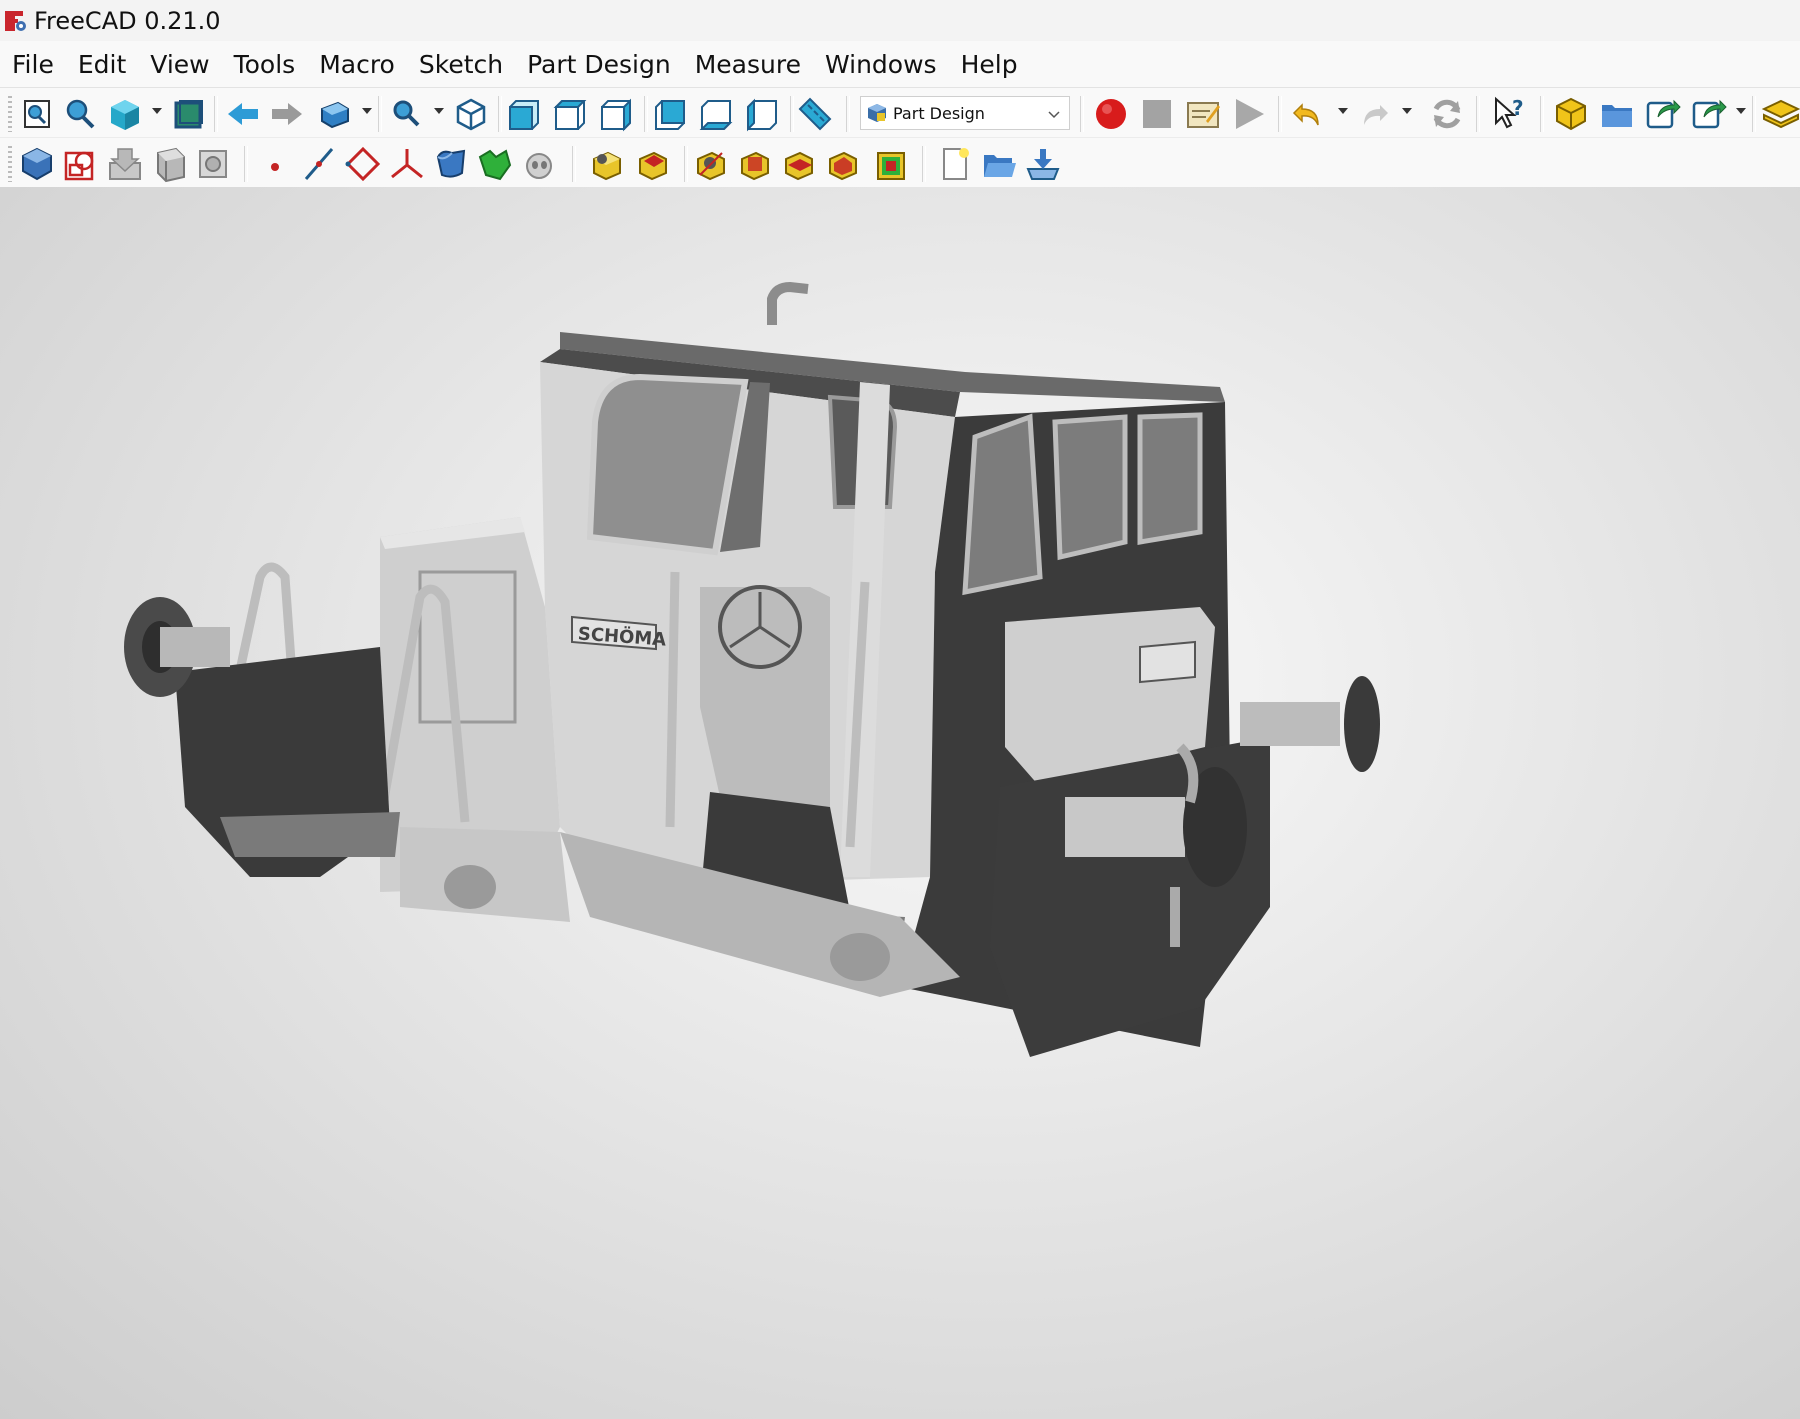  I want to click on additive-loft-icon, so click(843, 164).